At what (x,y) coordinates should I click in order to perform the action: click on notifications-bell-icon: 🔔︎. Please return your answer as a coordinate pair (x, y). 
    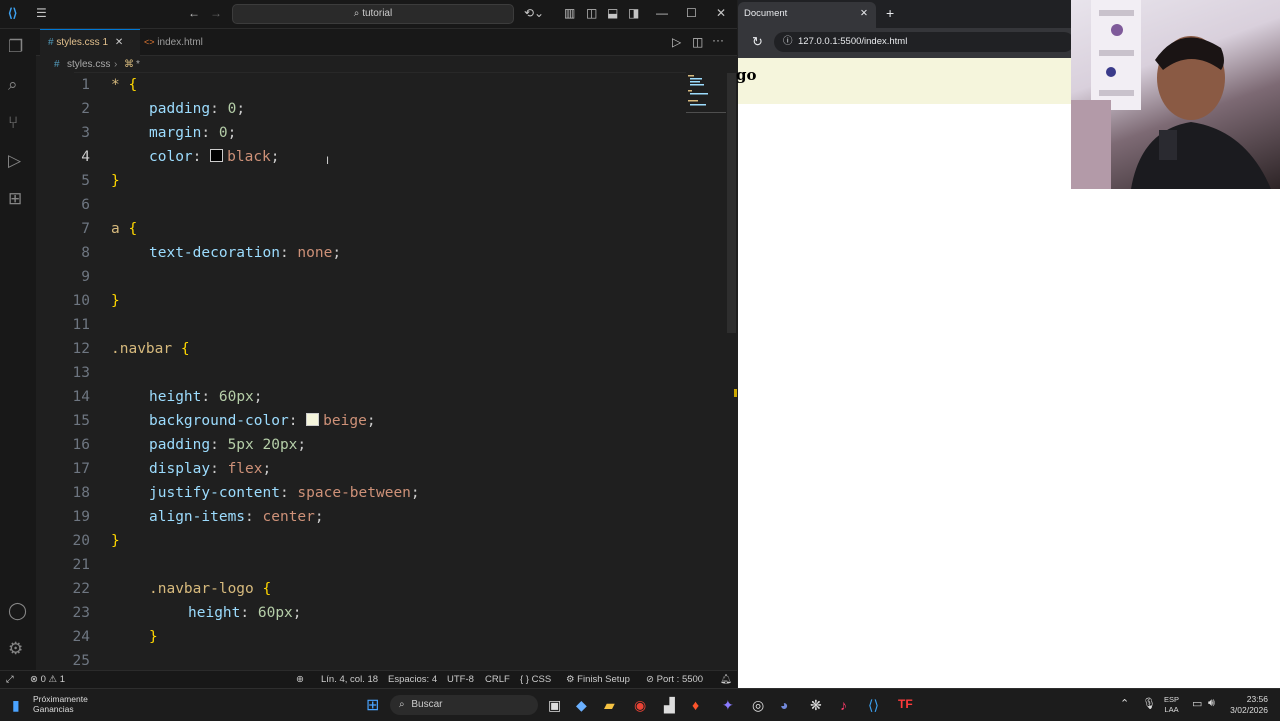
    Looking at the image, I should click on (726, 679).